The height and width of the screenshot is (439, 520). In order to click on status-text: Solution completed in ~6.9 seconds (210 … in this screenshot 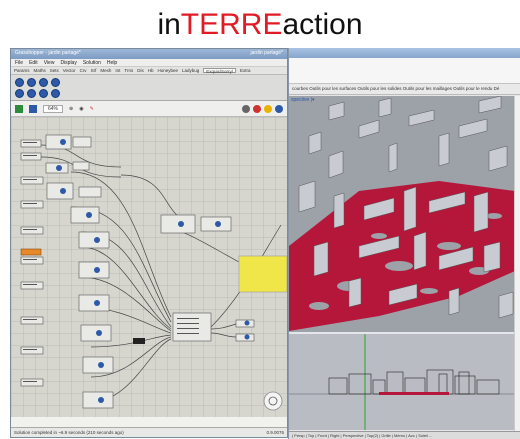, I will do `click(69, 432)`.